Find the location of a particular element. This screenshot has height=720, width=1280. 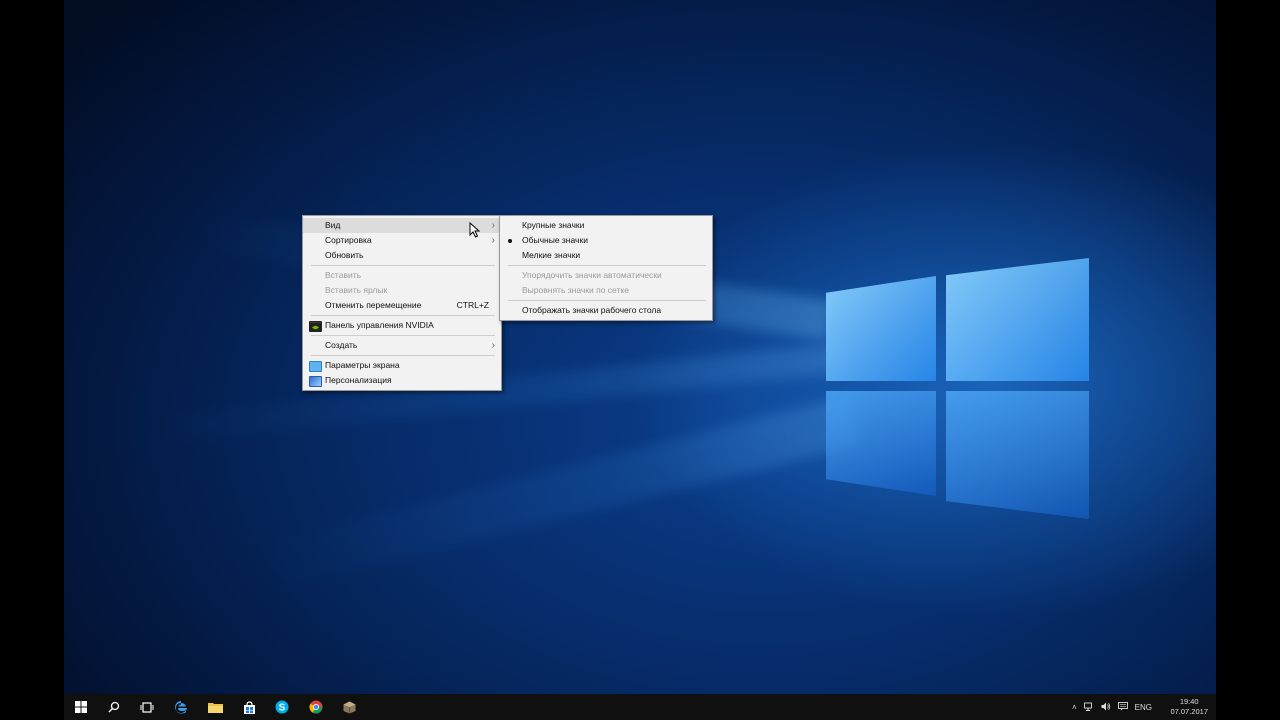

clock: 19:40 07.07.2017 is located at coordinates (1189, 707).